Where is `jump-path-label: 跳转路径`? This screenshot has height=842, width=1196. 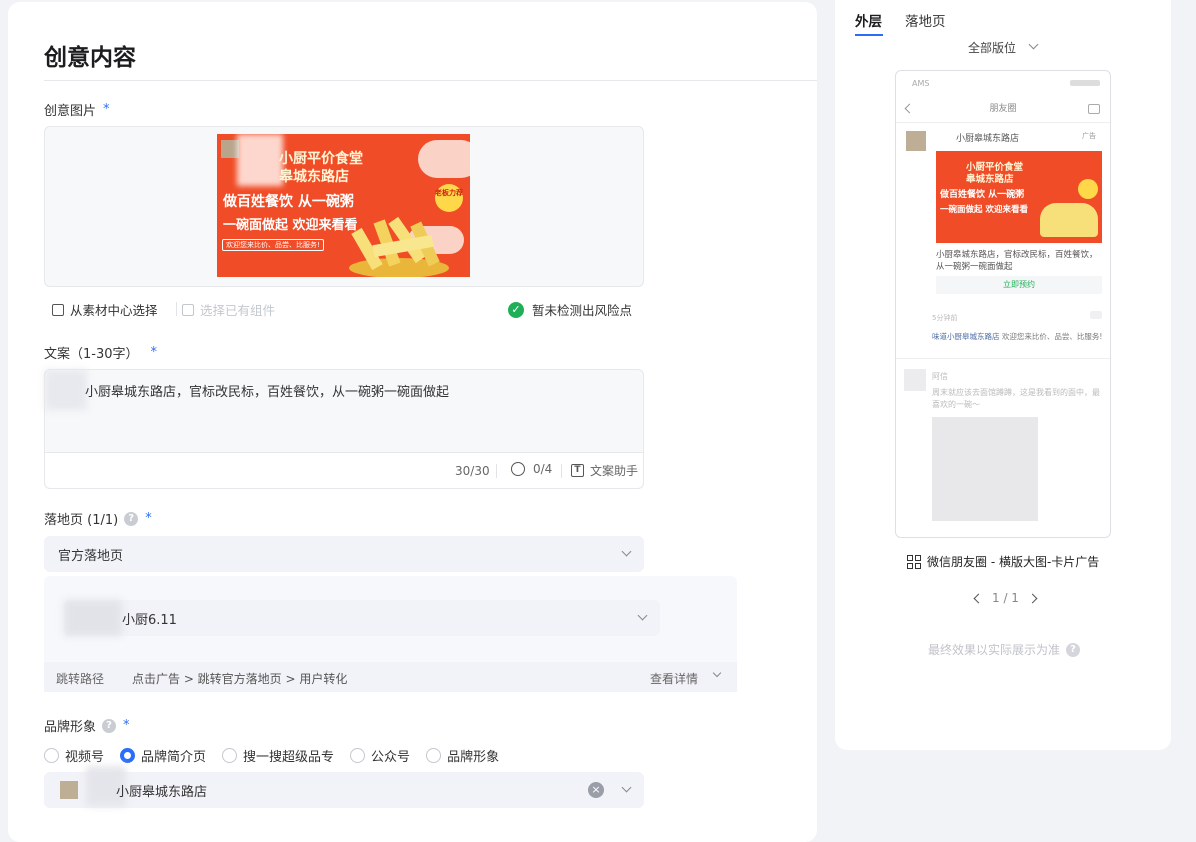
jump-path-label: 跳转路径 is located at coordinates (80, 679).